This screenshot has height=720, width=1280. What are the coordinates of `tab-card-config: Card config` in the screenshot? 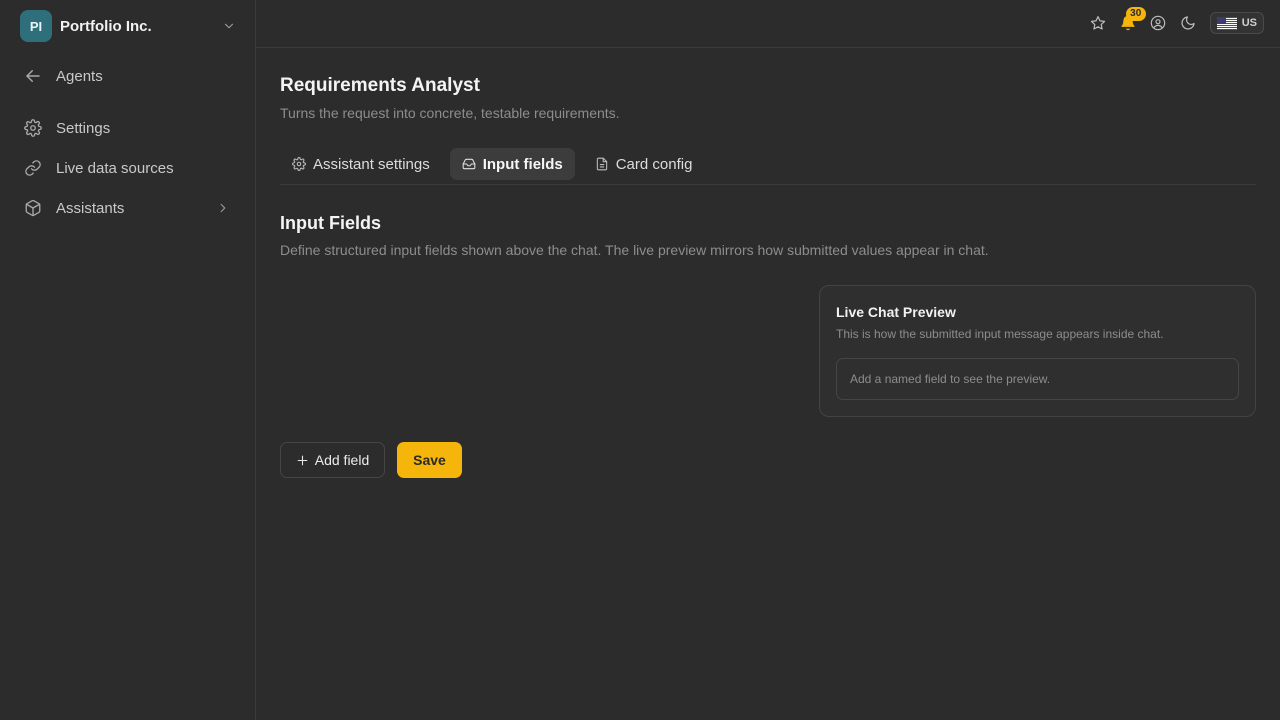 It's located at (644, 164).